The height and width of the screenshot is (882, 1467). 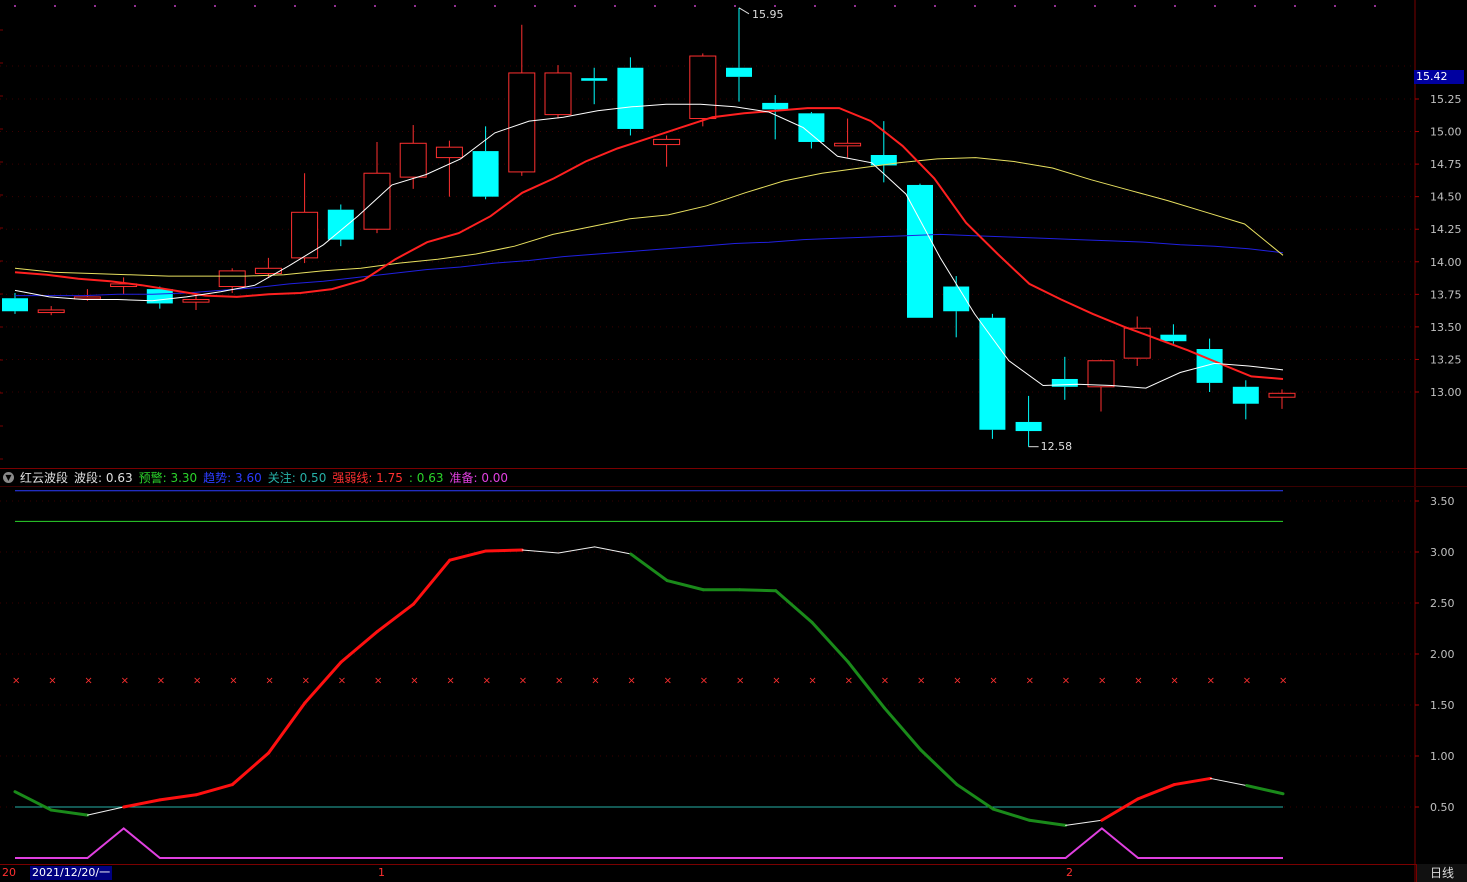 What do you see at coordinates (426, 478) in the screenshot?
I see `legend-item-5: : 0.63` at bounding box center [426, 478].